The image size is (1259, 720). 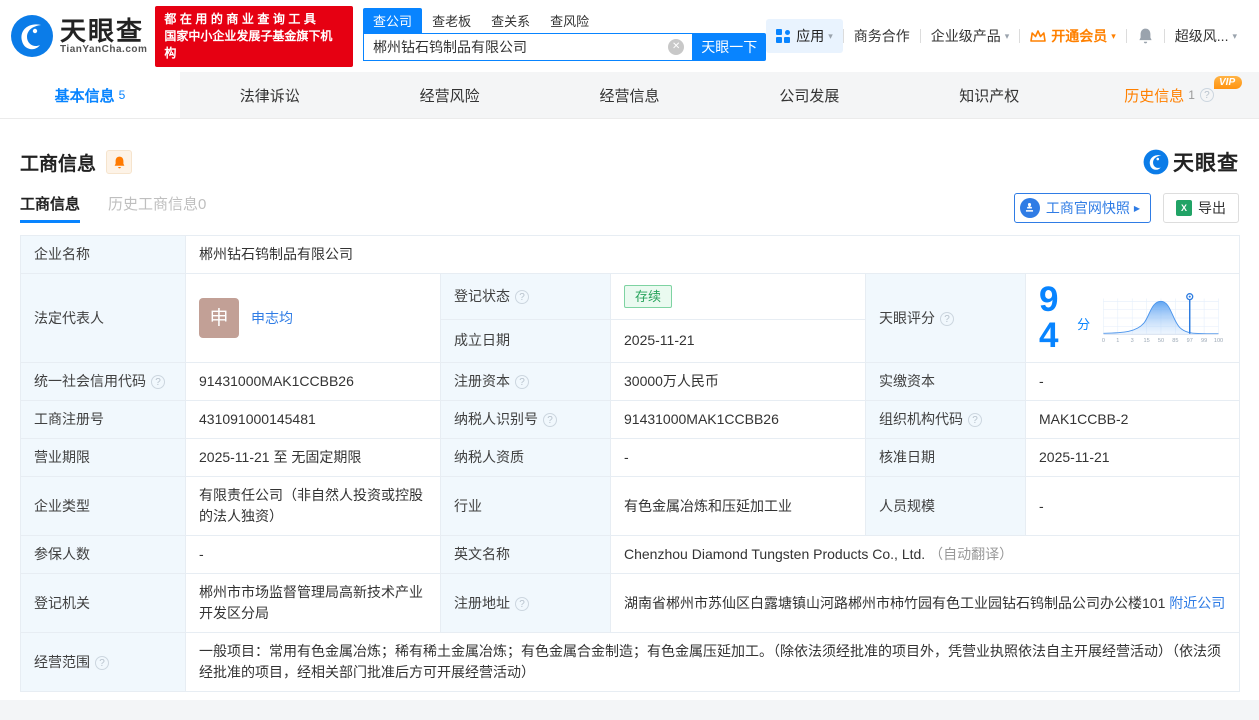 I want to click on tab-operation-risk: 经营风险, so click(x=450, y=95).